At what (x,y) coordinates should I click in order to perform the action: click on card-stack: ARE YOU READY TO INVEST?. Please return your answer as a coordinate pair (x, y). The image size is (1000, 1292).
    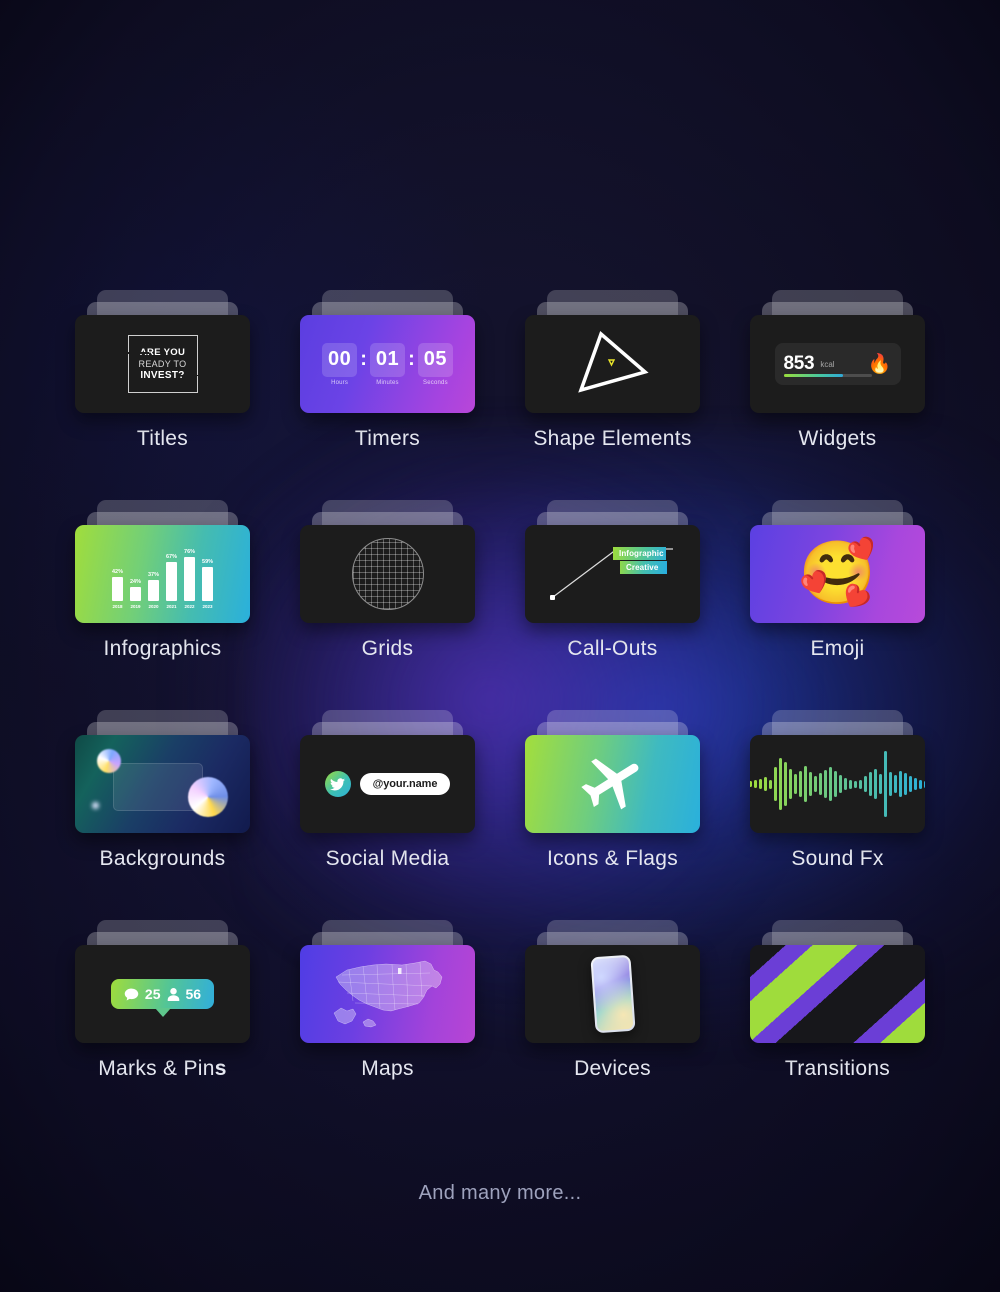
    Looking at the image, I should click on (162, 351).